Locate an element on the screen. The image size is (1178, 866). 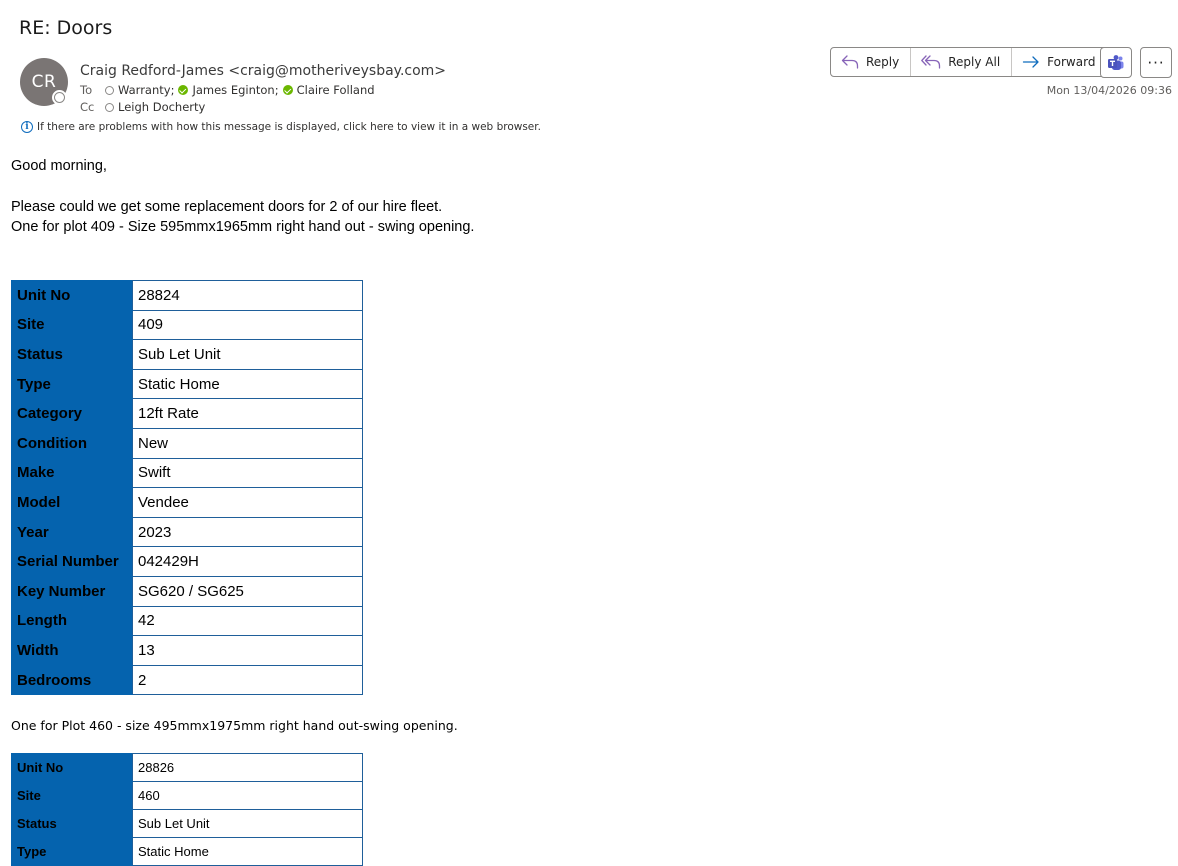
table-row: Year 2023 is located at coordinates (187, 532).